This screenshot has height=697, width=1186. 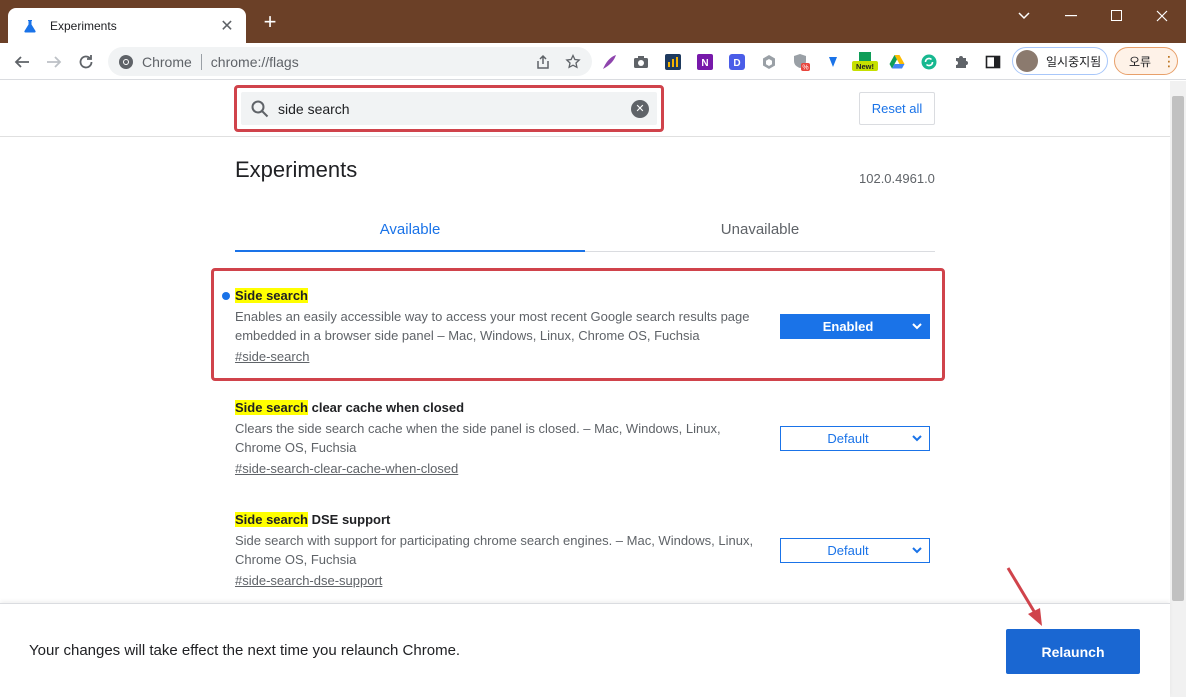 I want to click on svg-text: N, so click(x=704, y=63).